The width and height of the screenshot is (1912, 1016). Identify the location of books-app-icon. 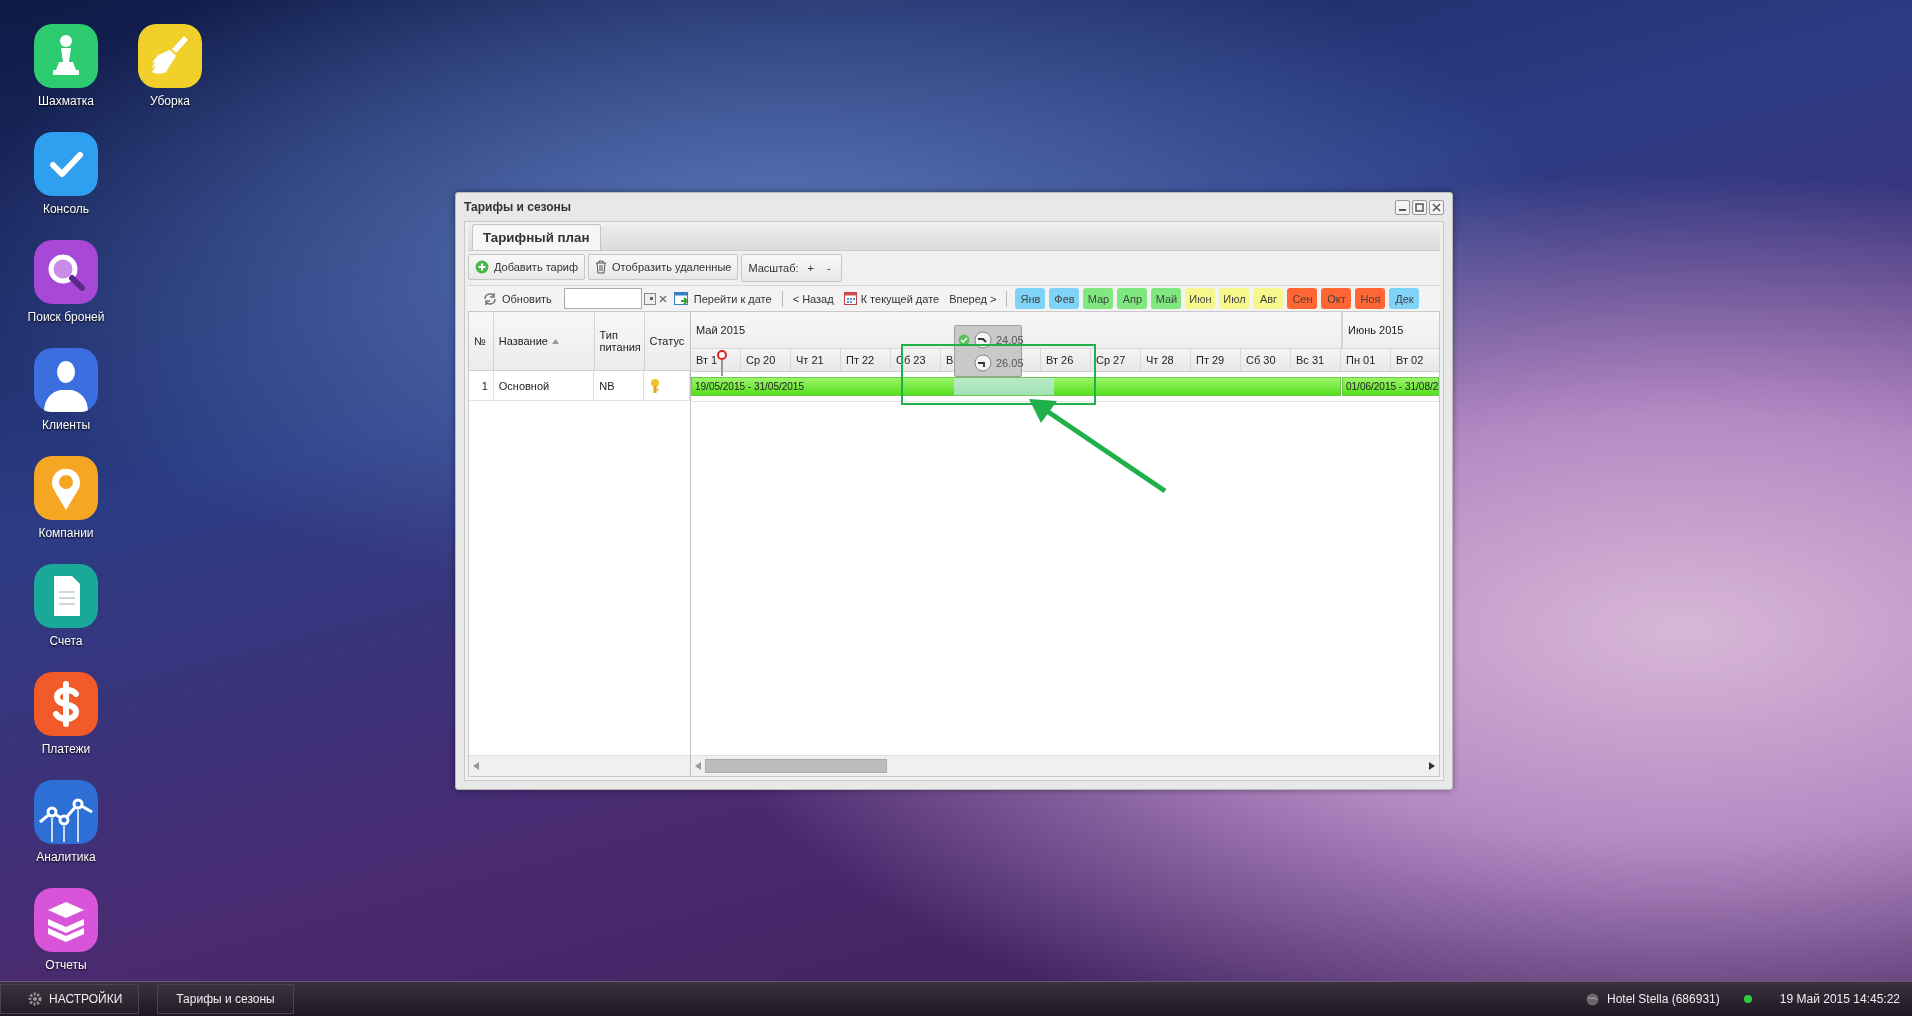
(66, 920).